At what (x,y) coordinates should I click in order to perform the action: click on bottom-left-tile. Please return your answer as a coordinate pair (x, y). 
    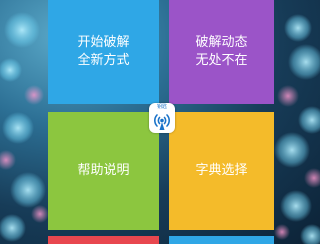
    Looking at the image, I should click on (103, 240).